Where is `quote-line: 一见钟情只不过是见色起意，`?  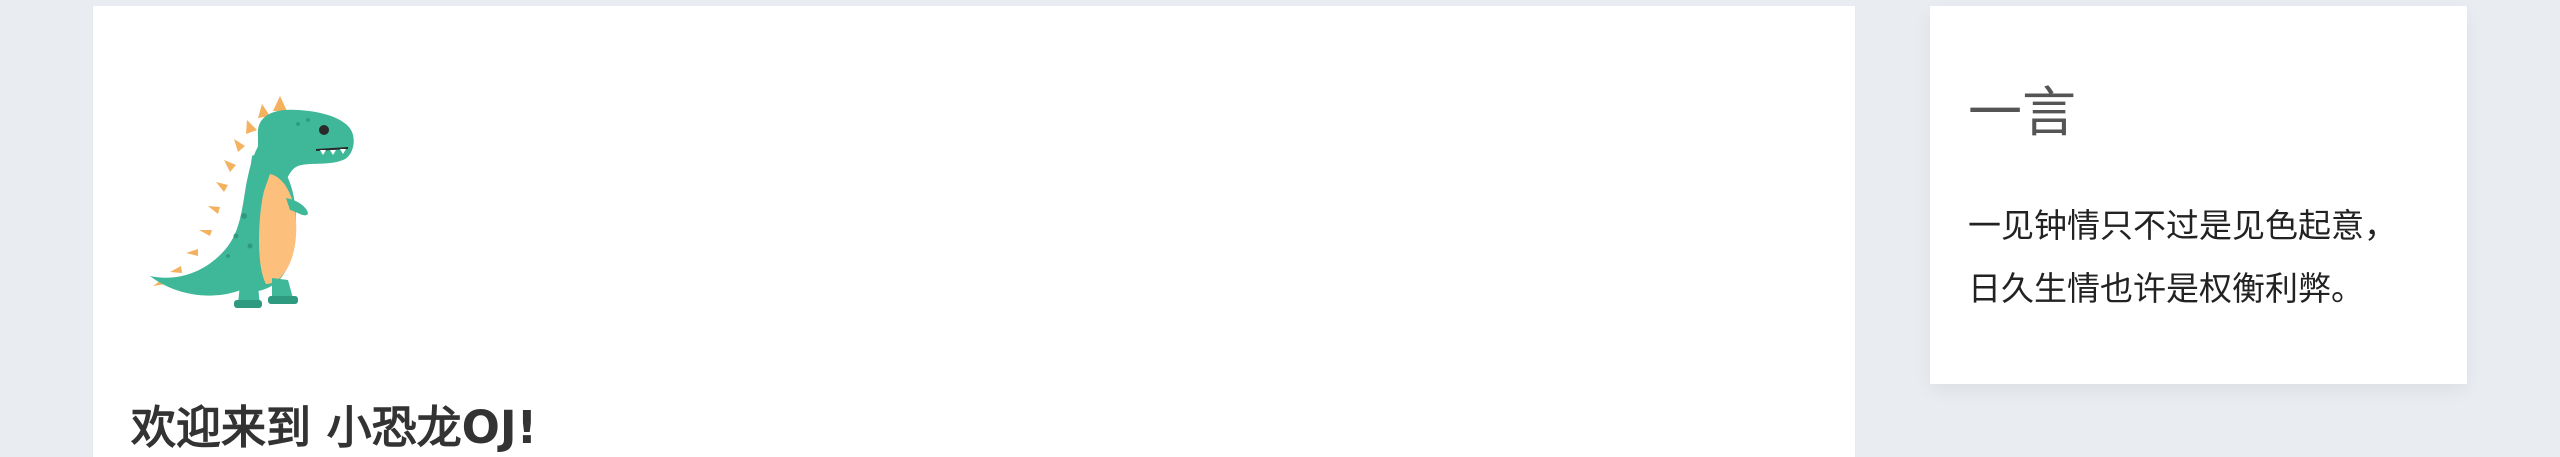
quote-line: 一见钟情只不过是见色起意， is located at coordinates (2182, 225).